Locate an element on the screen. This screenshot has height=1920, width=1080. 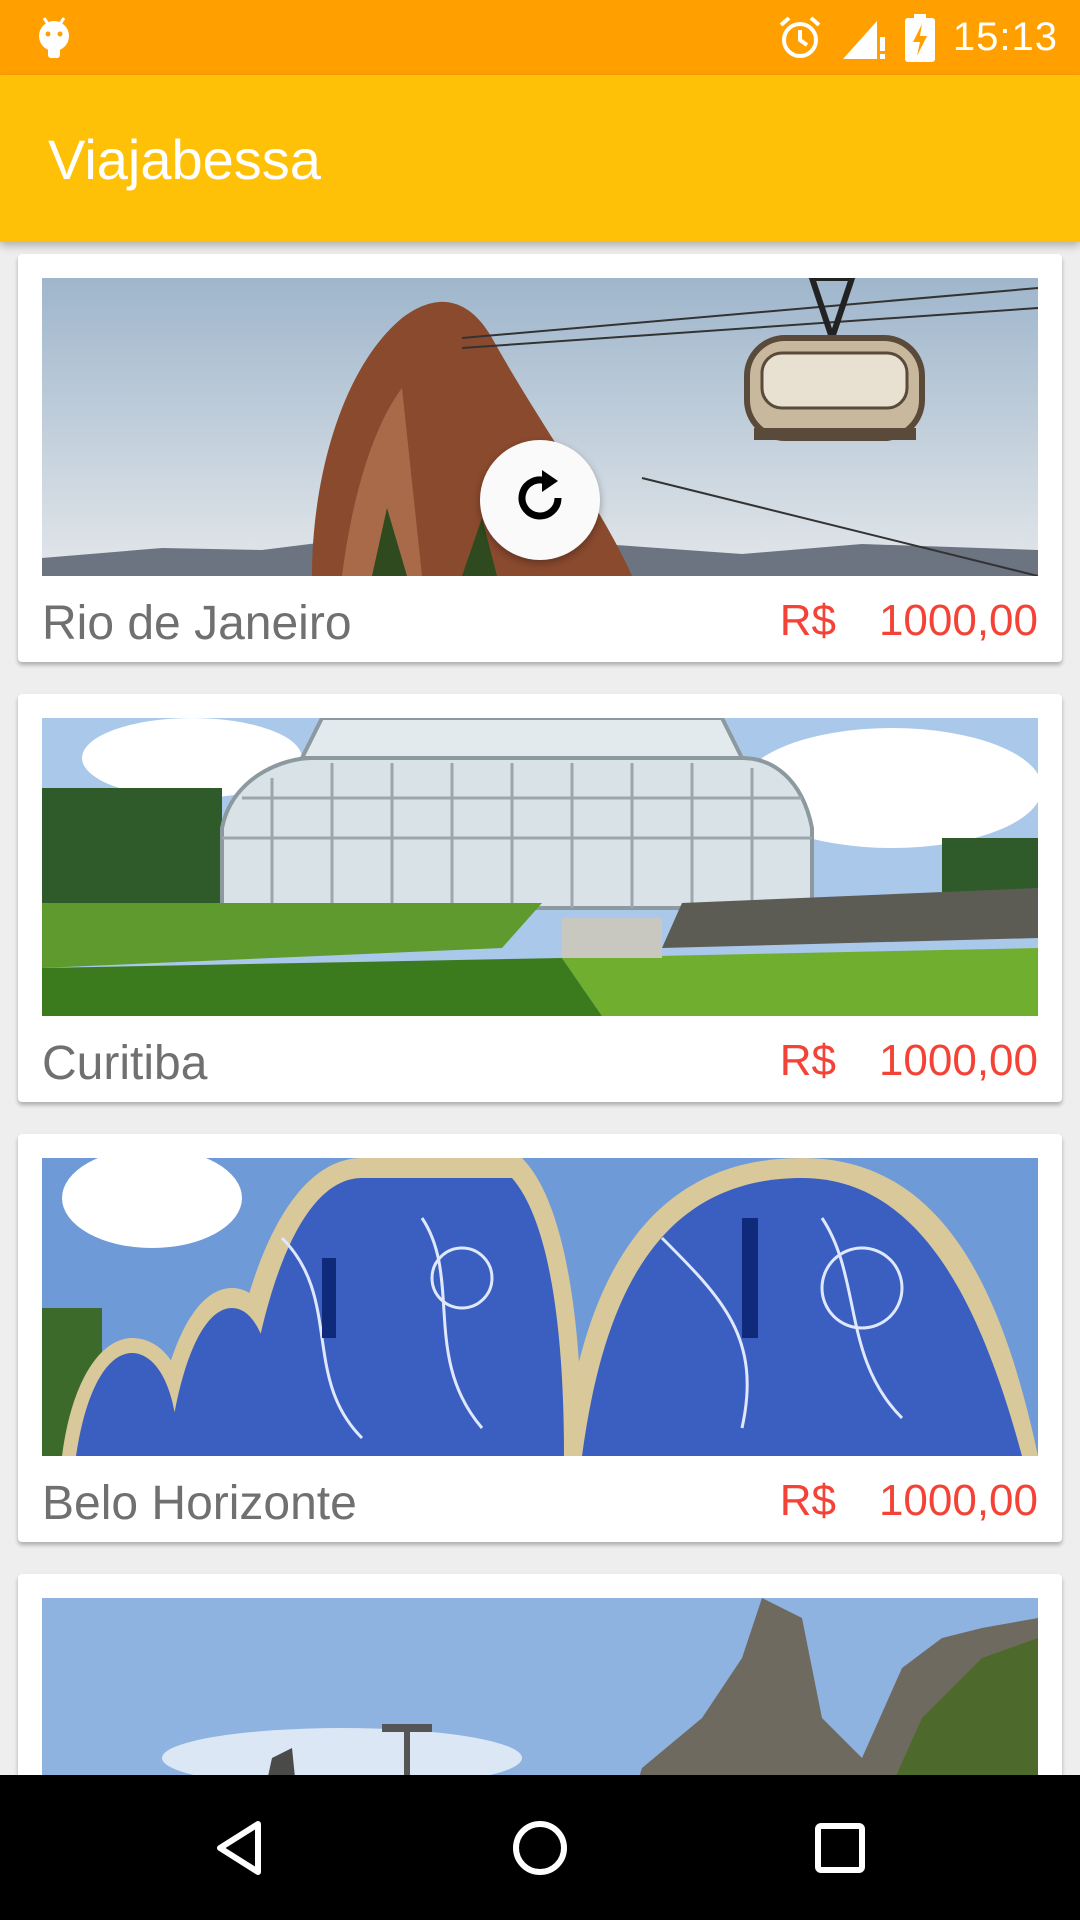
battery-charging-icon is located at coordinates (919, 37).